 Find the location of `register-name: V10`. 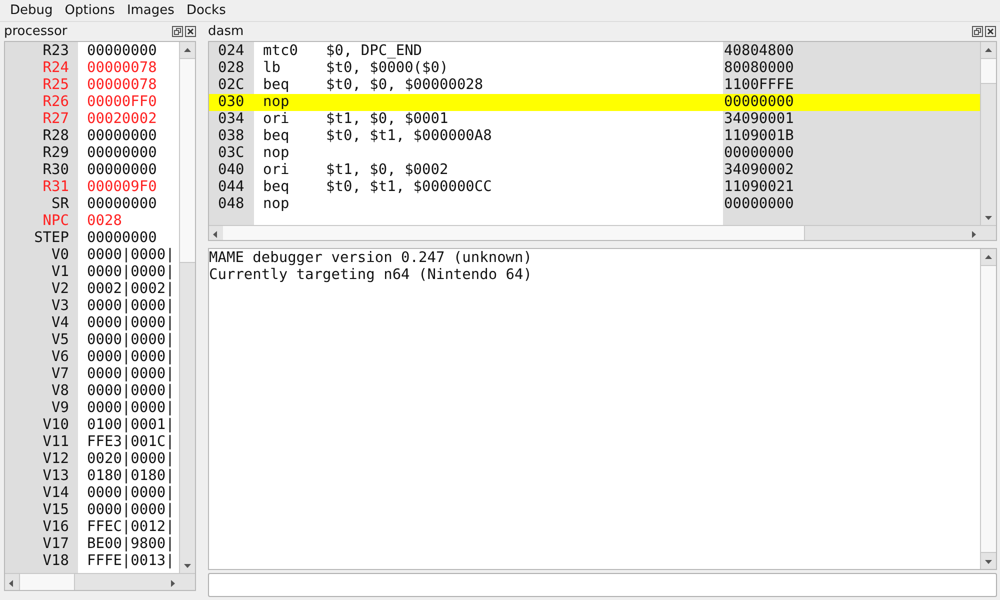

register-name: V10 is located at coordinates (55, 425).